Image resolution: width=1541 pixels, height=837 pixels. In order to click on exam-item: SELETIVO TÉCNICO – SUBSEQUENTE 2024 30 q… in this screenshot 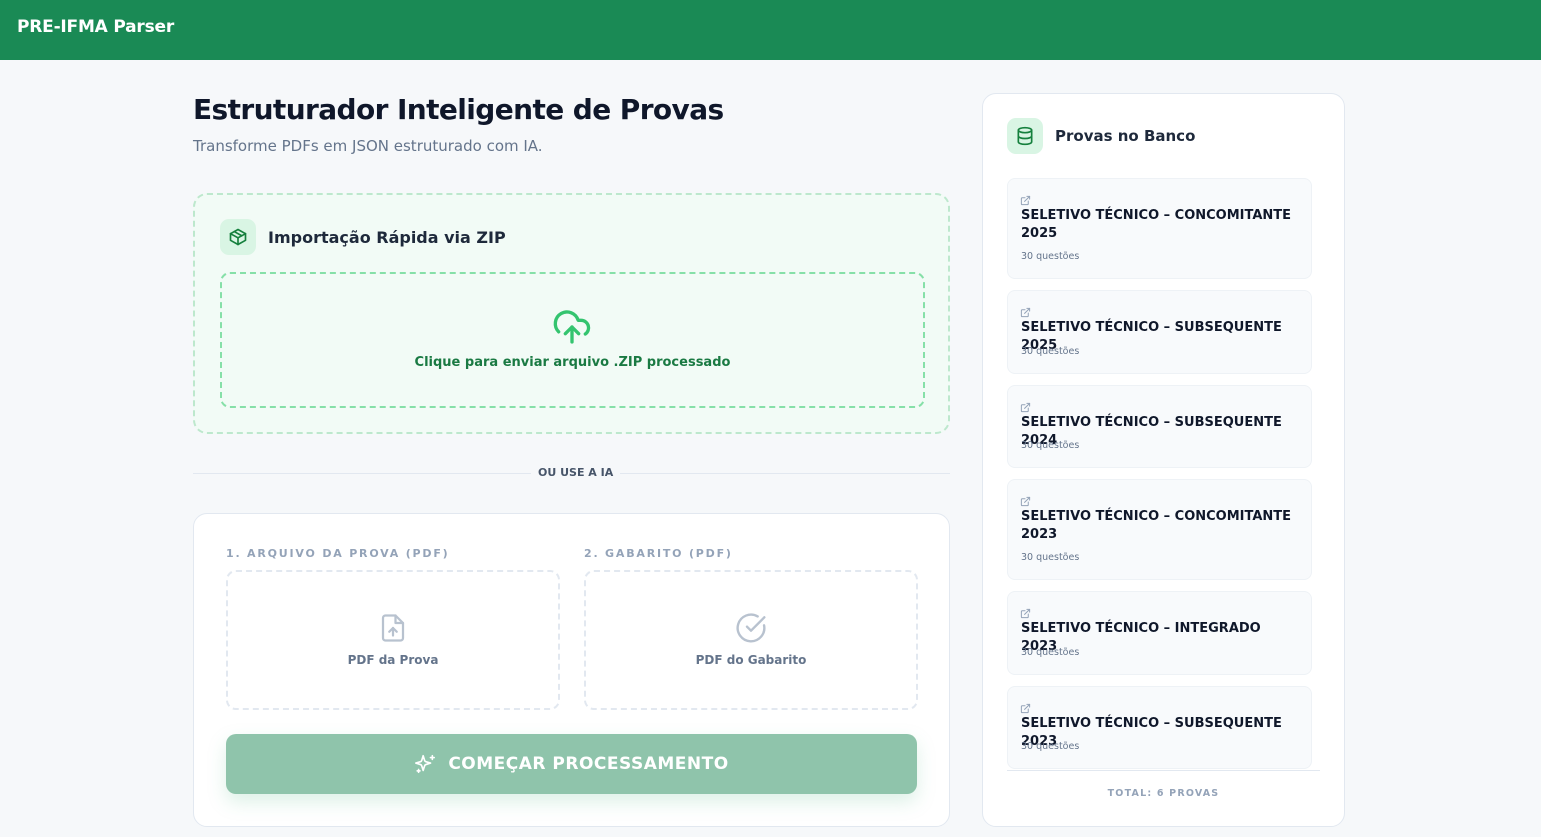, I will do `click(1159, 426)`.